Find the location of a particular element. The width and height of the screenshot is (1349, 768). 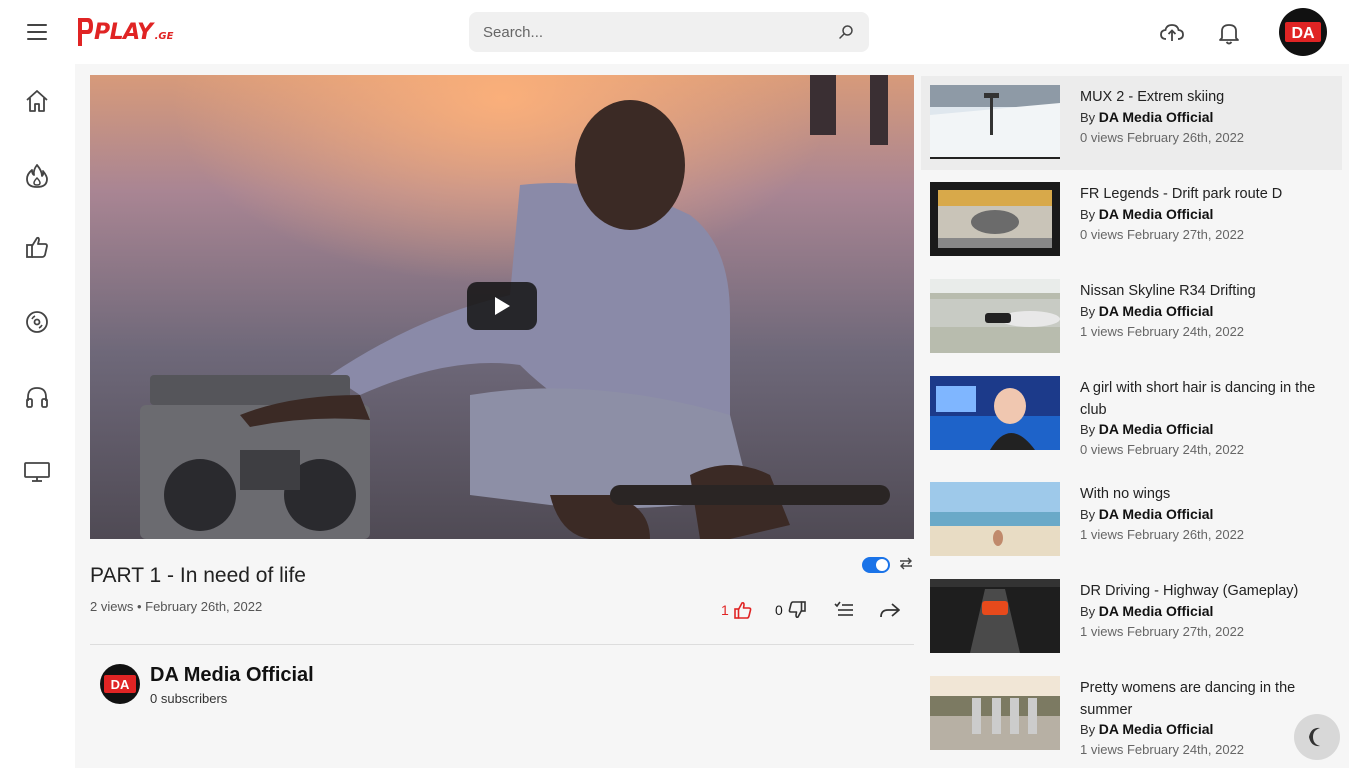

dislike-count: 0 is located at coordinates (779, 610).